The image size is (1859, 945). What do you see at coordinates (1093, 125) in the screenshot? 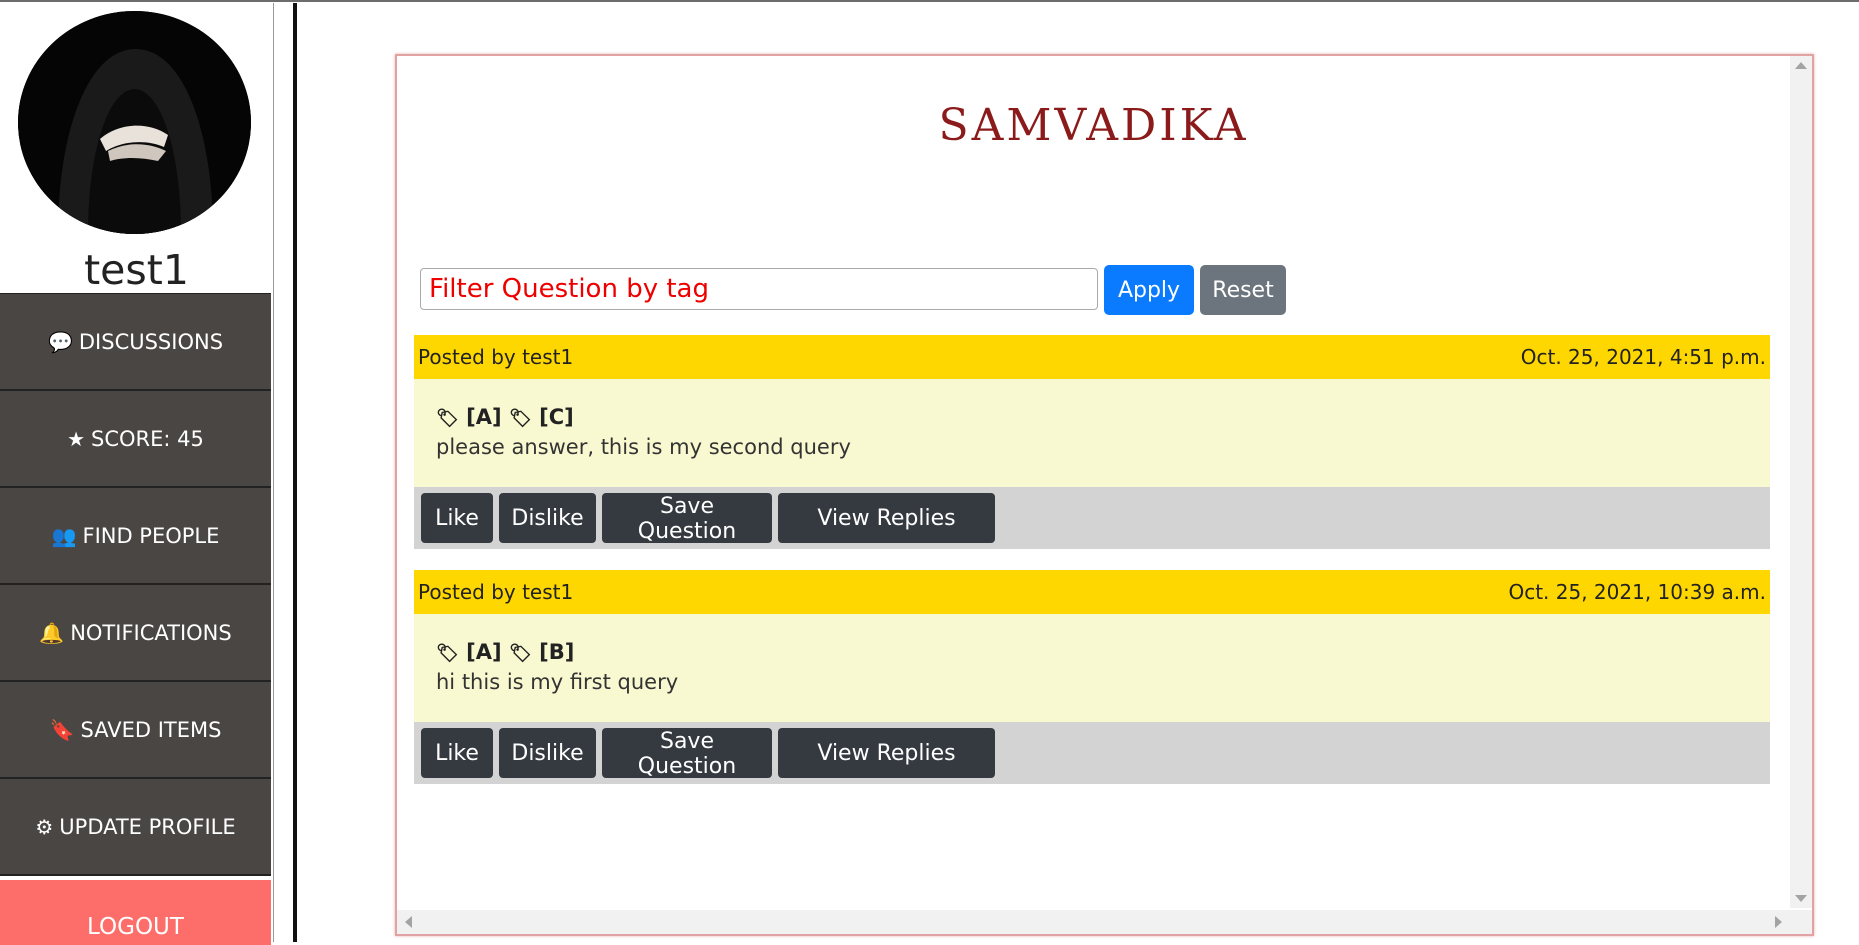
I see `page-title: SAMVADIKA` at bounding box center [1093, 125].